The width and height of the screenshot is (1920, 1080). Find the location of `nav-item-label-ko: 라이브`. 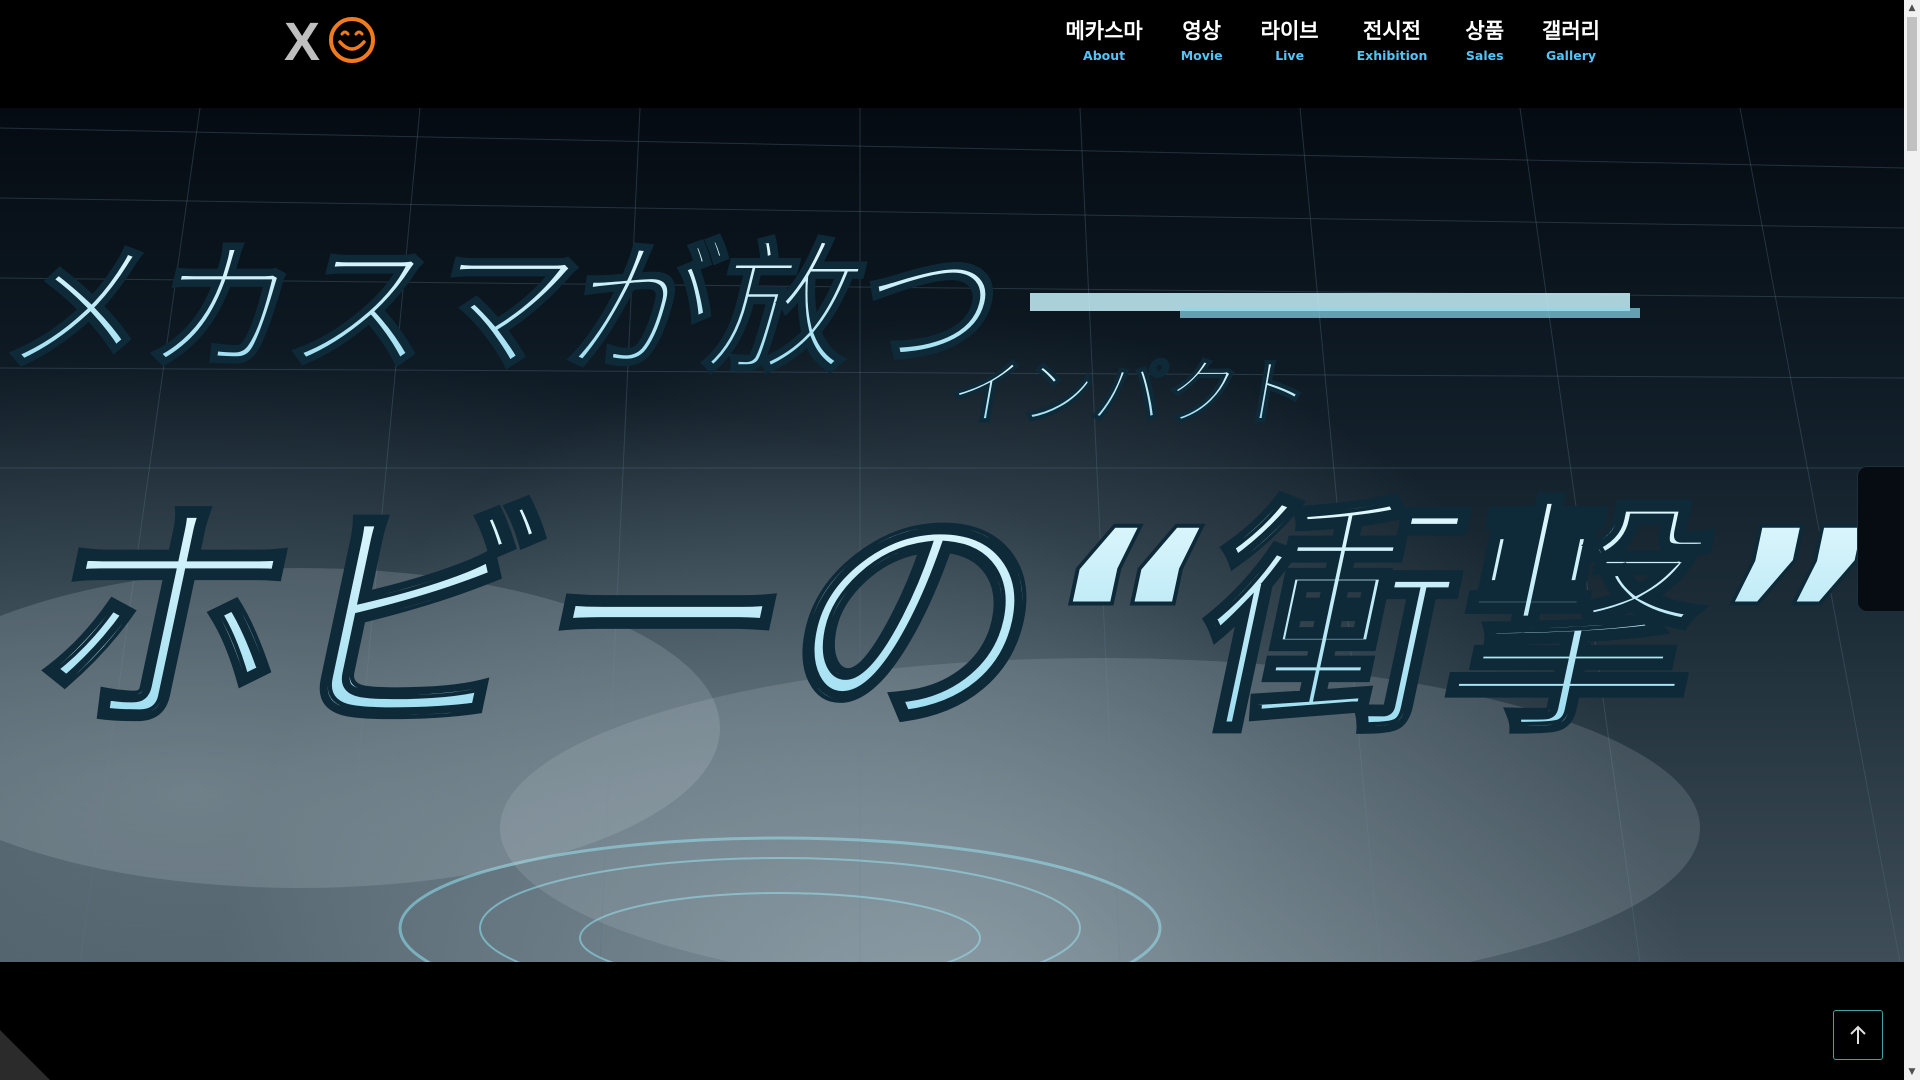

nav-item-label-ko: 라이브 is located at coordinates (1289, 31).